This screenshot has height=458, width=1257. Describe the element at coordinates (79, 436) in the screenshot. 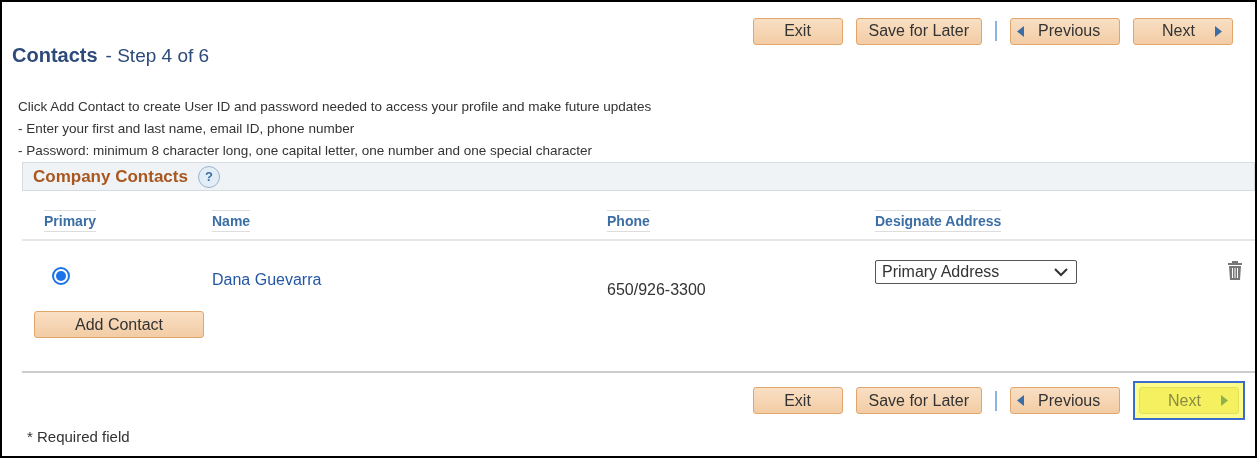

I see `required-field-note: * Required field` at that location.